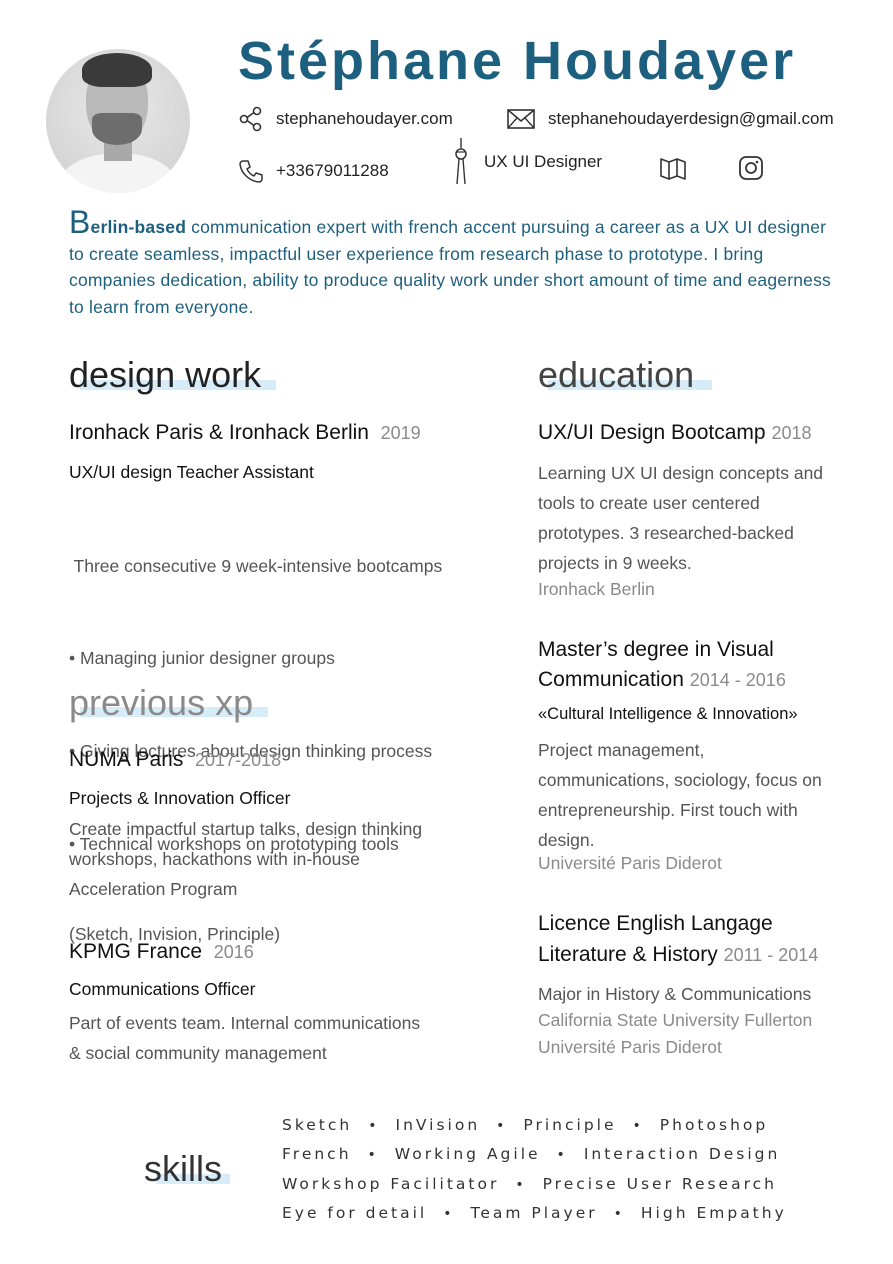  I want to click on degree-name: UX/UI Design Bootcamp, so click(652, 432).